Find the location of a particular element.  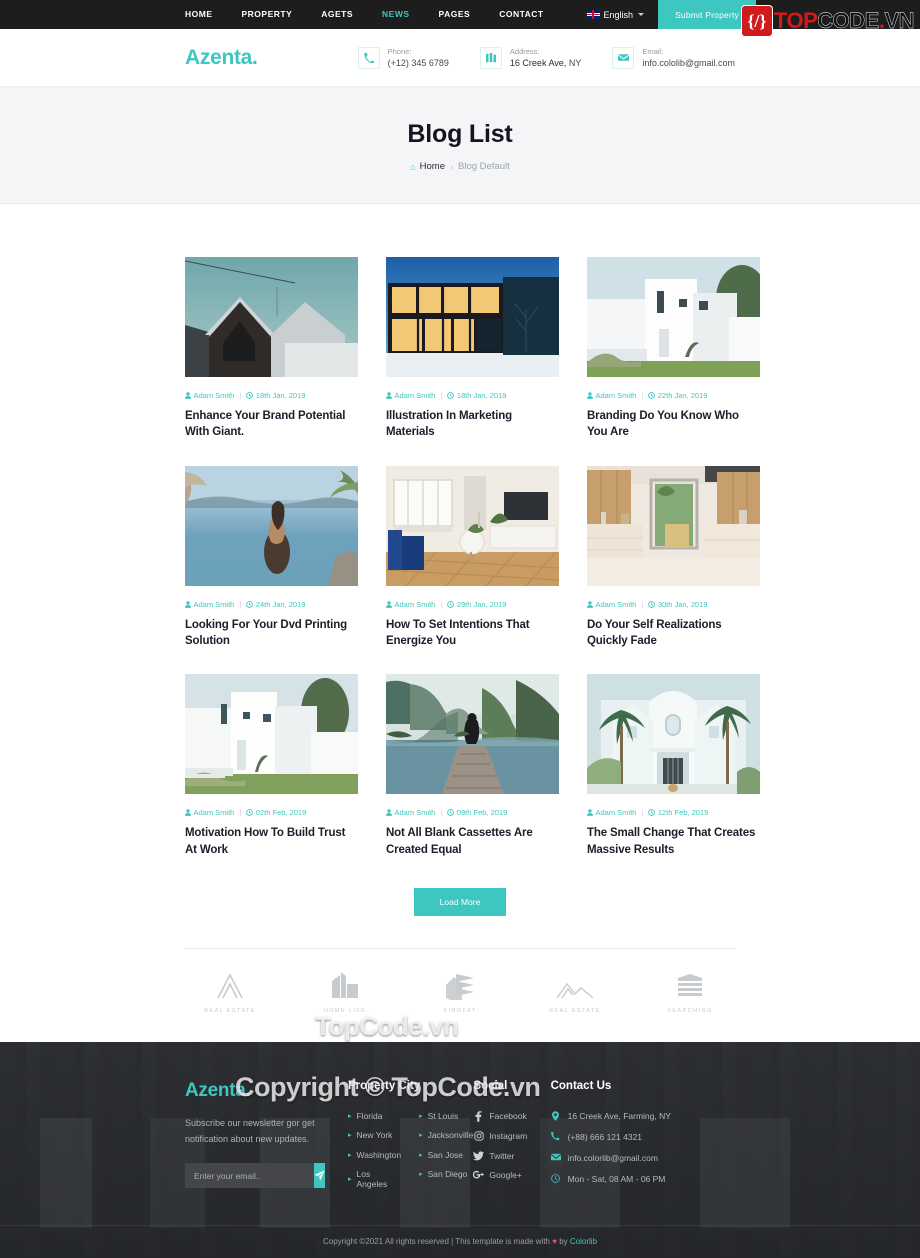

blog-thumbnail-wood-kitchen-interior is located at coordinates (673, 525).